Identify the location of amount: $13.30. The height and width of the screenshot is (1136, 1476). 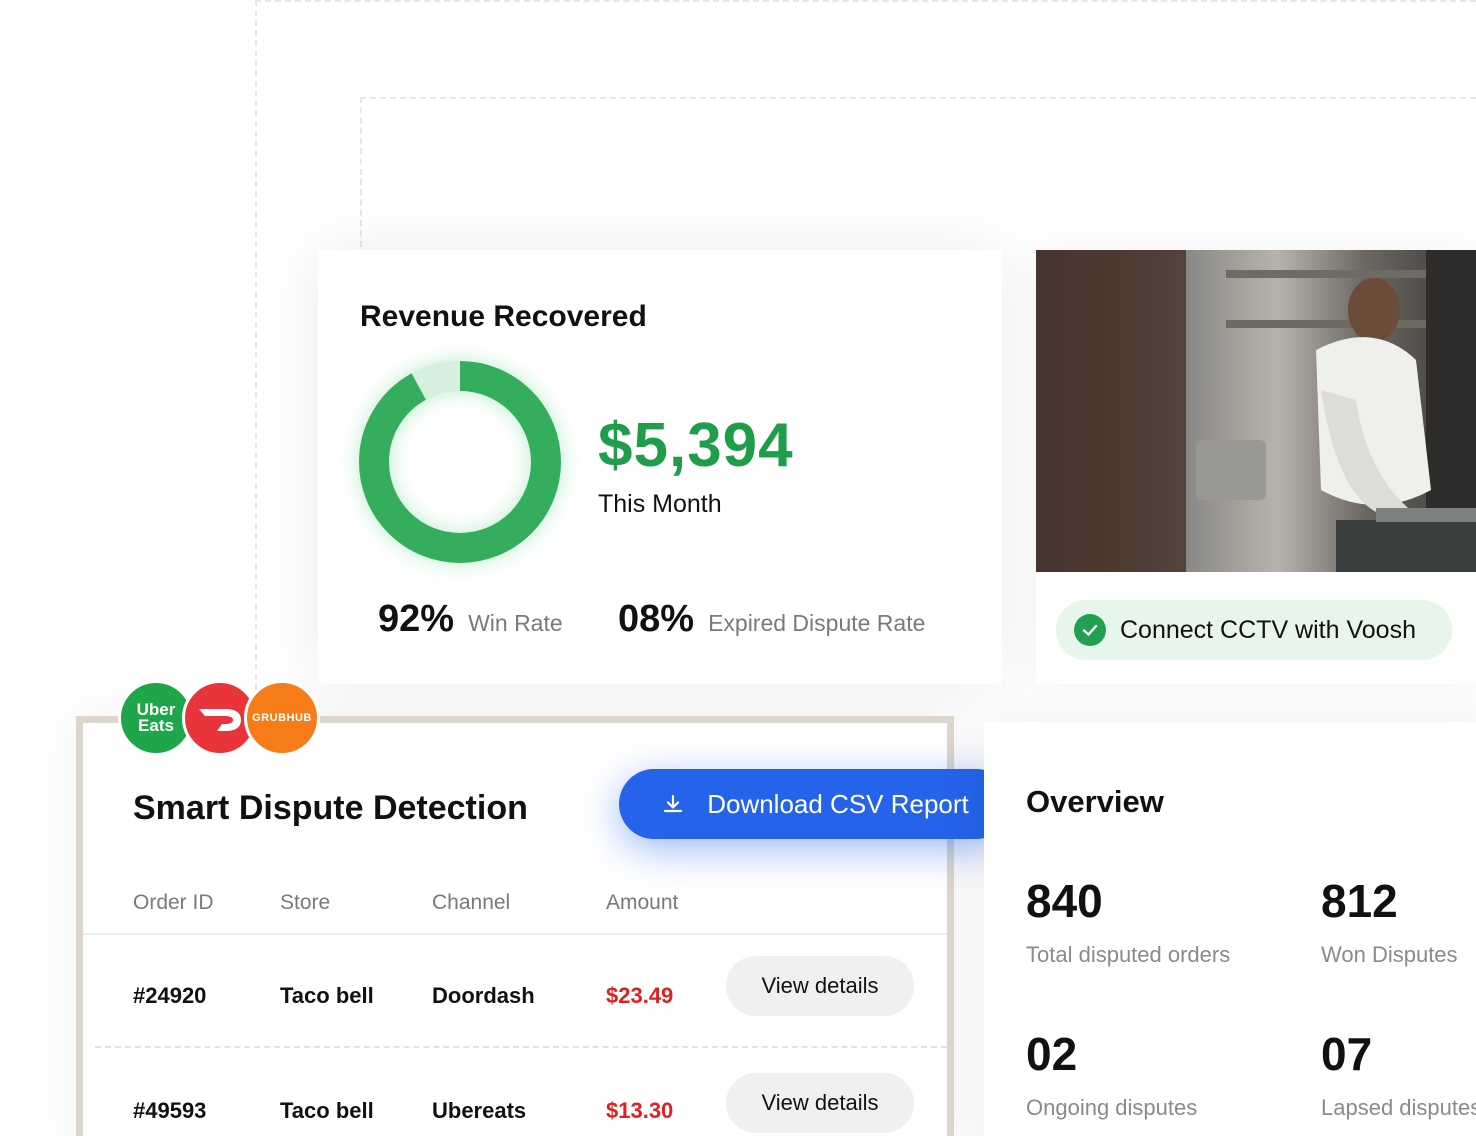
(640, 1110).